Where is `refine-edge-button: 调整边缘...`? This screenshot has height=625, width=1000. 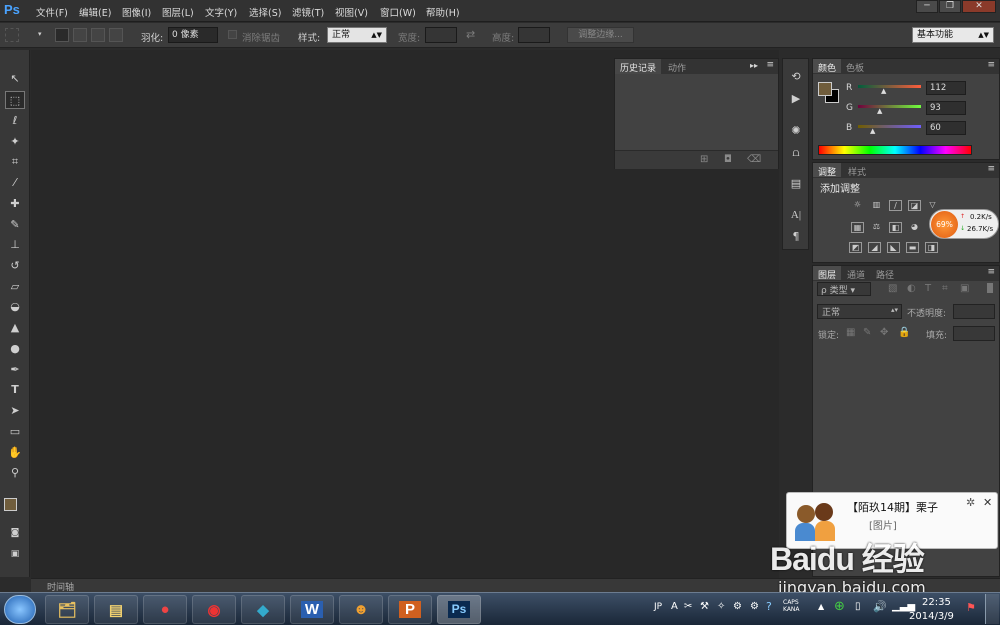
refine-edge-button: 调整边缘... is located at coordinates (600, 35).